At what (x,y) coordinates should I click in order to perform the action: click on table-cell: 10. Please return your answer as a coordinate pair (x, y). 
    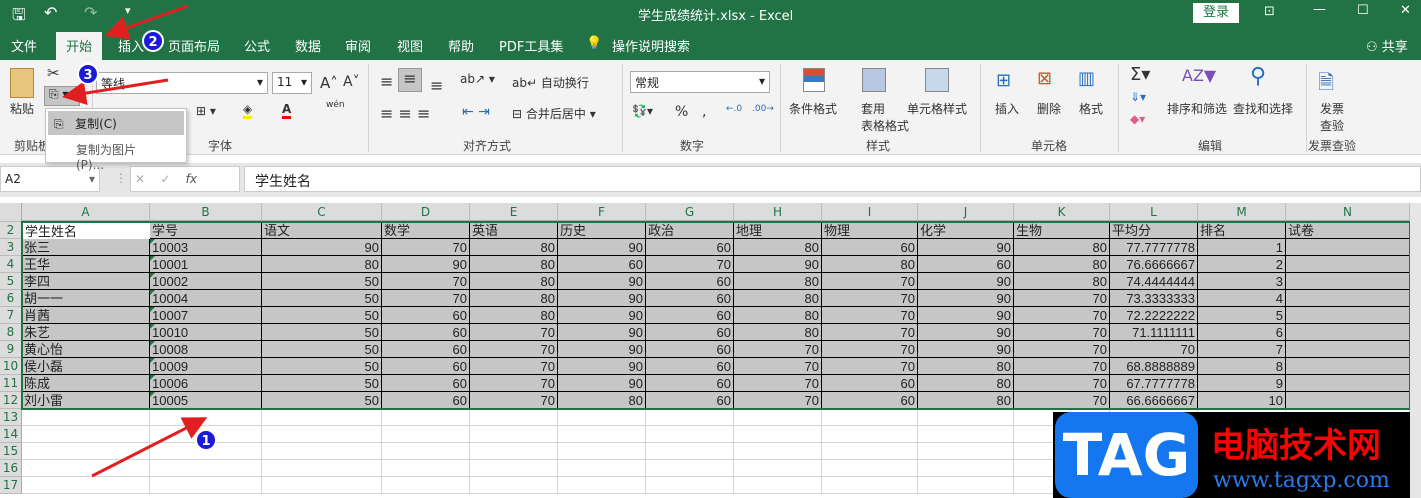
    Looking at the image, I should click on (1242, 400).